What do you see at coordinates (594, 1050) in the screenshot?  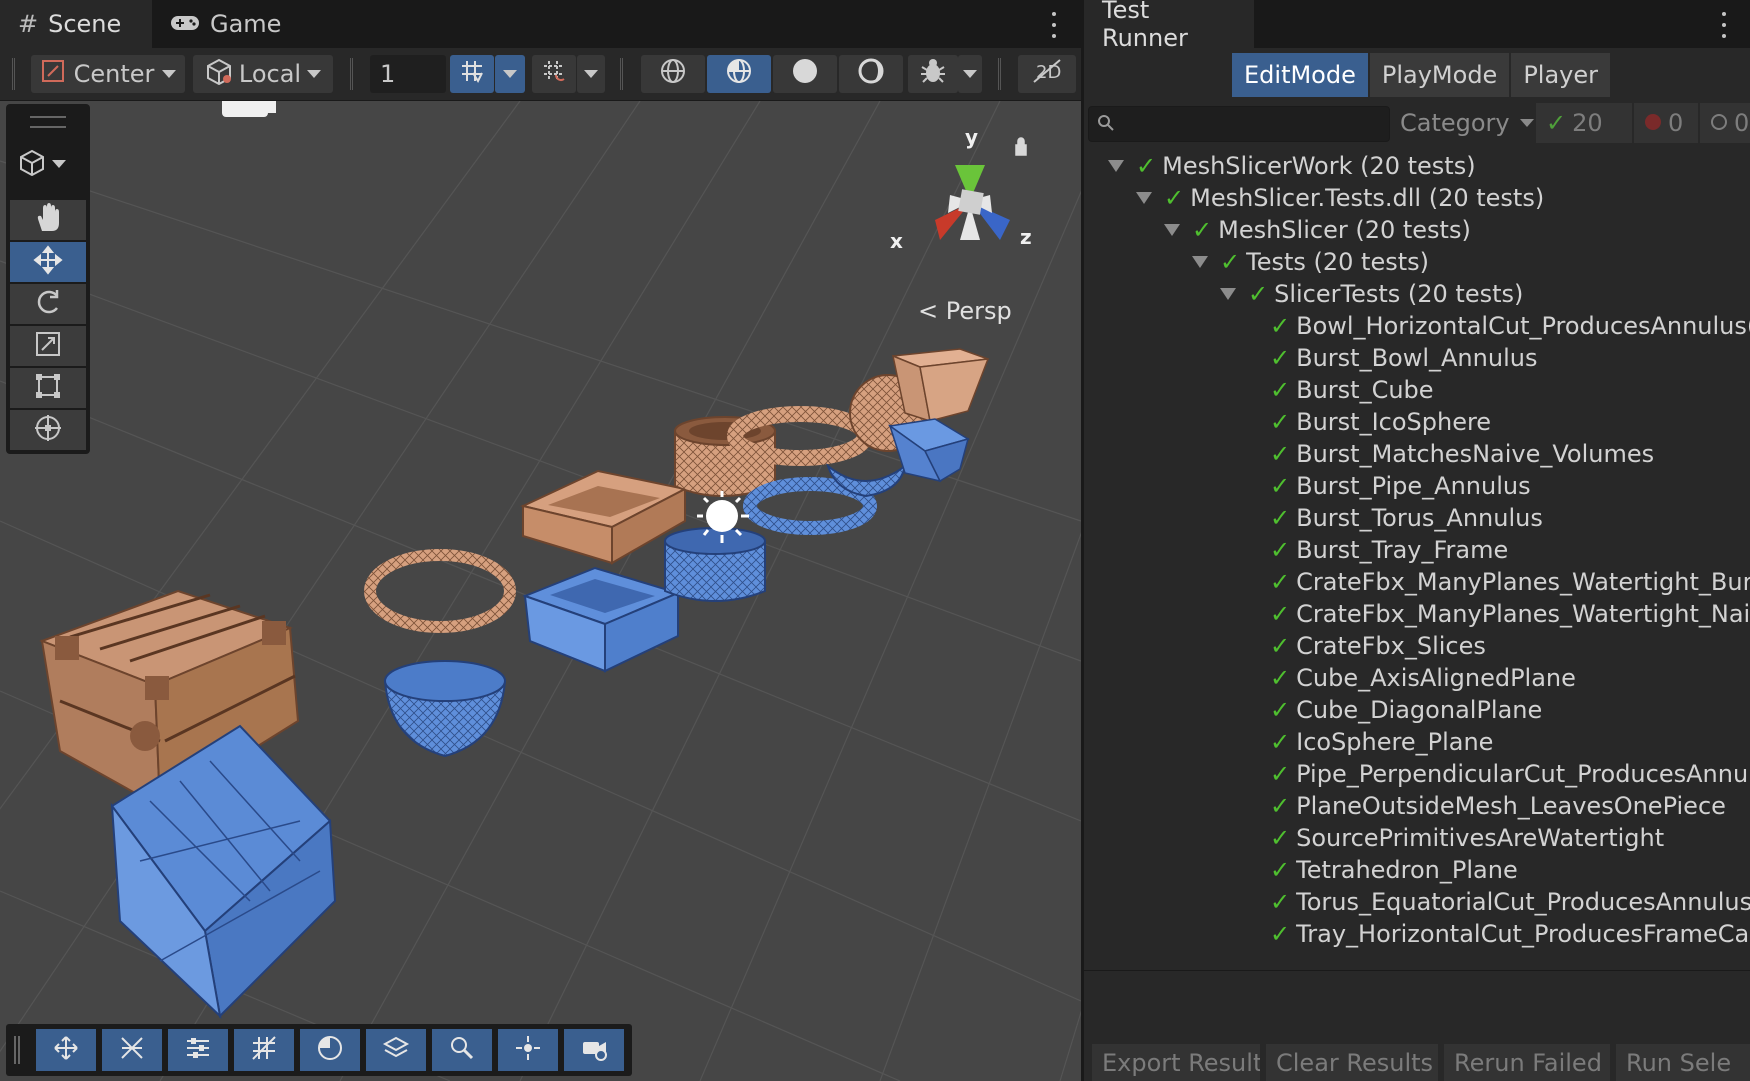 I see `overlay-camera-button` at bounding box center [594, 1050].